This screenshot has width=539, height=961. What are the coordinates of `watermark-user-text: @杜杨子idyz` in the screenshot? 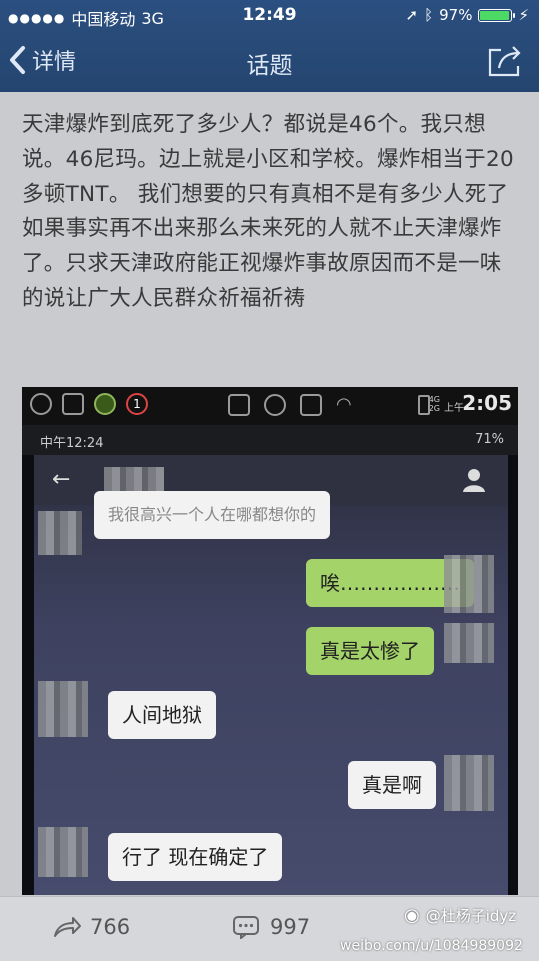 It's located at (471, 916).